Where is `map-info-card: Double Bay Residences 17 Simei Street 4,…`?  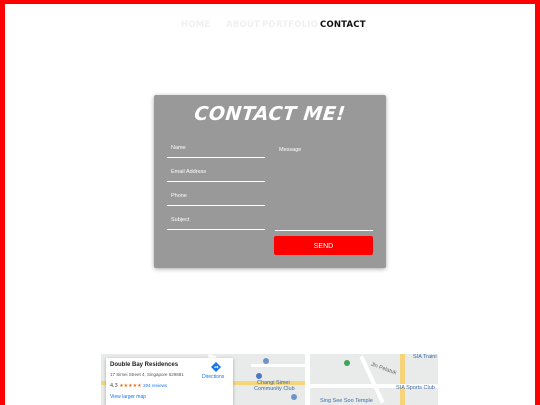 map-info-card: Double Bay Residences 17 Simei Street 4,… is located at coordinates (169, 381).